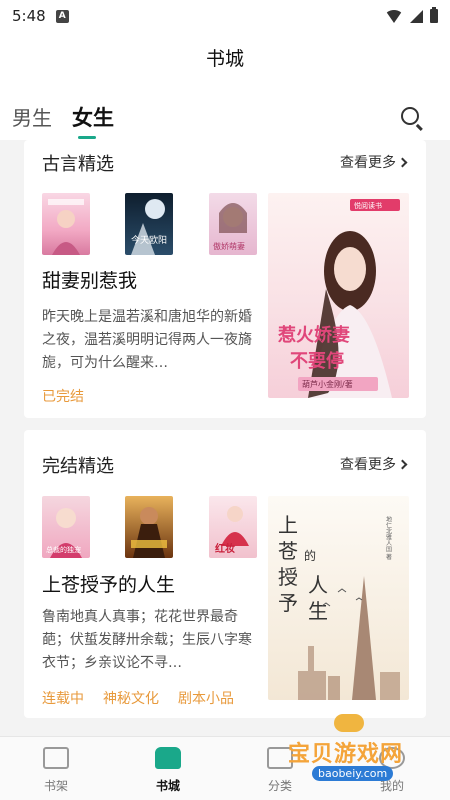 Image resolution: width=450 pixels, height=800 pixels. Describe the element at coordinates (108, 583) in the screenshot. I see `book-title: 上苍授予的人生` at that location.